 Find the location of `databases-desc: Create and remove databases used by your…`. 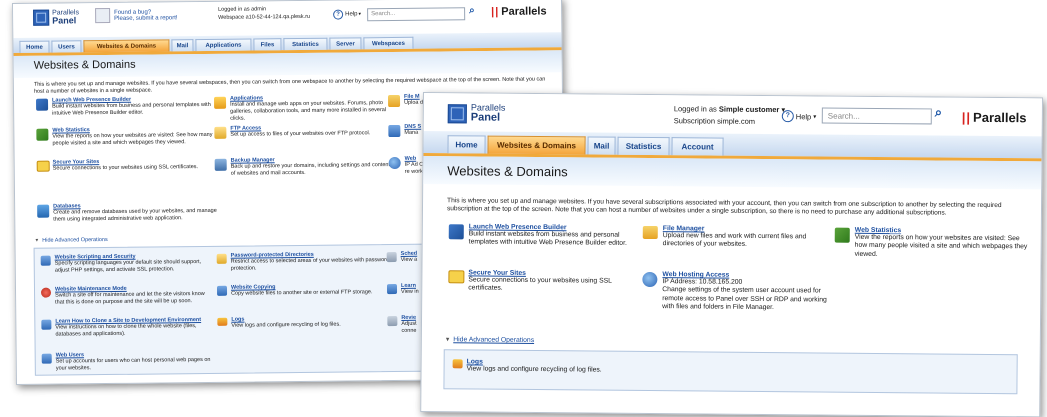

databases-desc: Create and remove databases used by your… is located at coordinates (135, 215).